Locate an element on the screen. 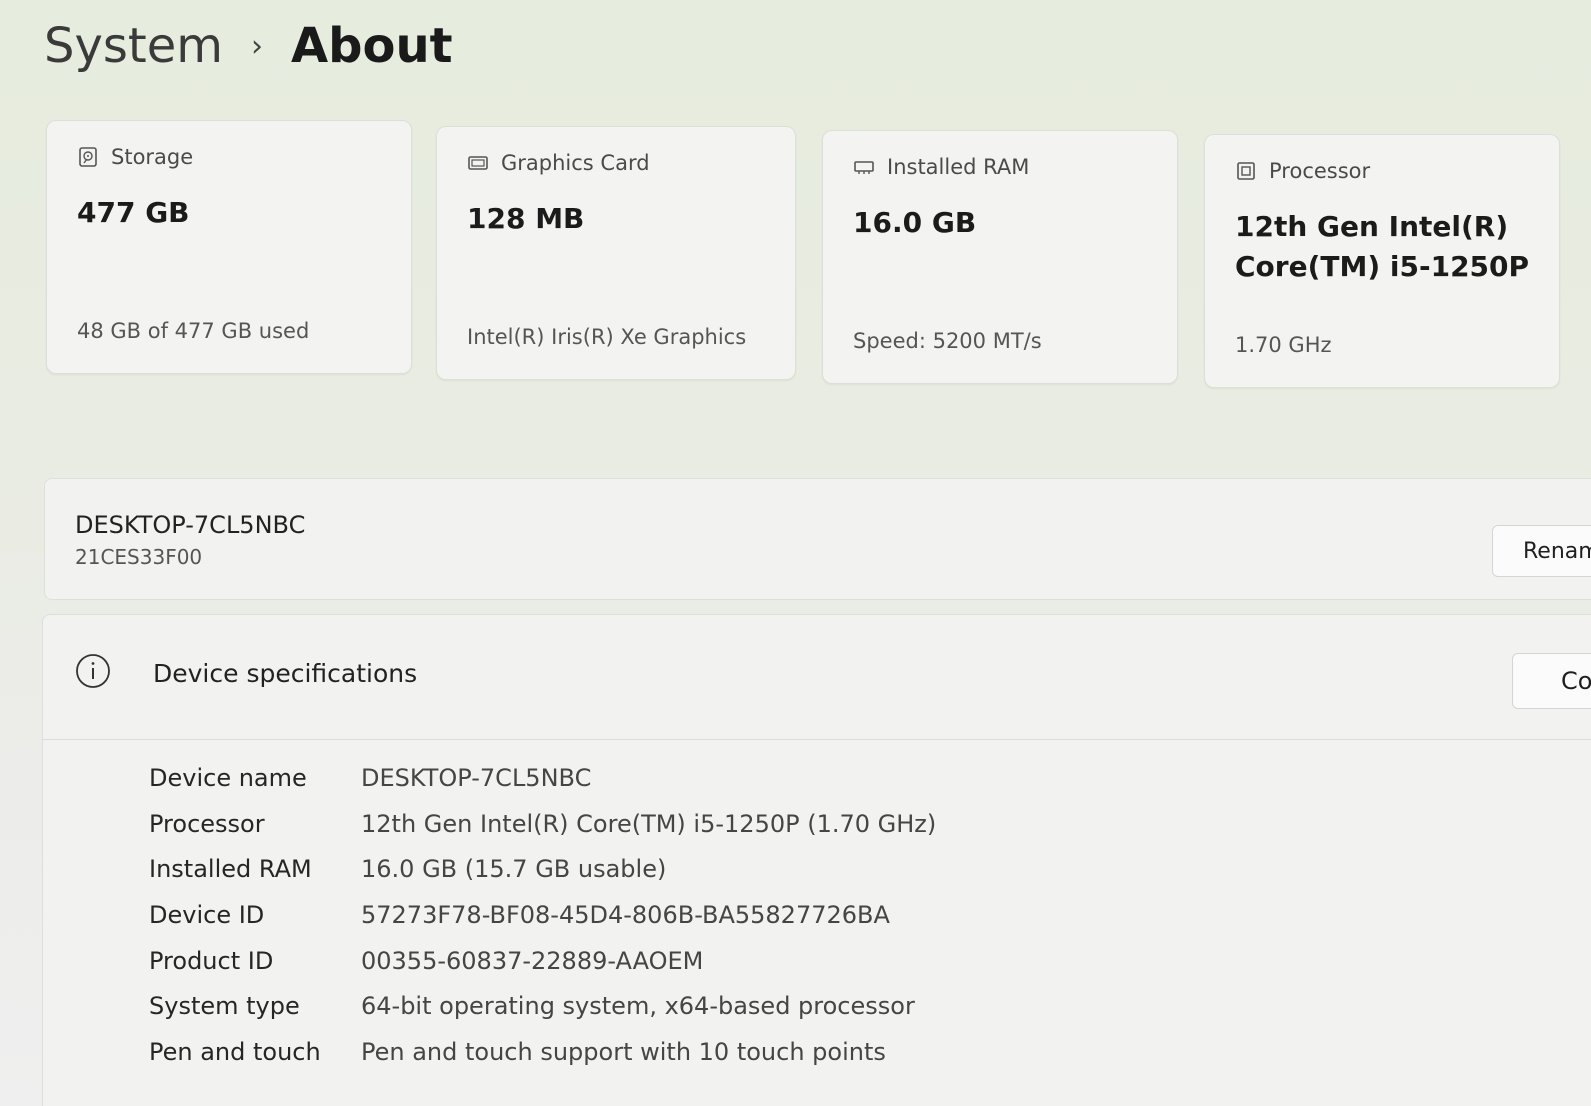 The image size is (1591, 1106). spec-label: Device name is located at coordinates (228, 777).